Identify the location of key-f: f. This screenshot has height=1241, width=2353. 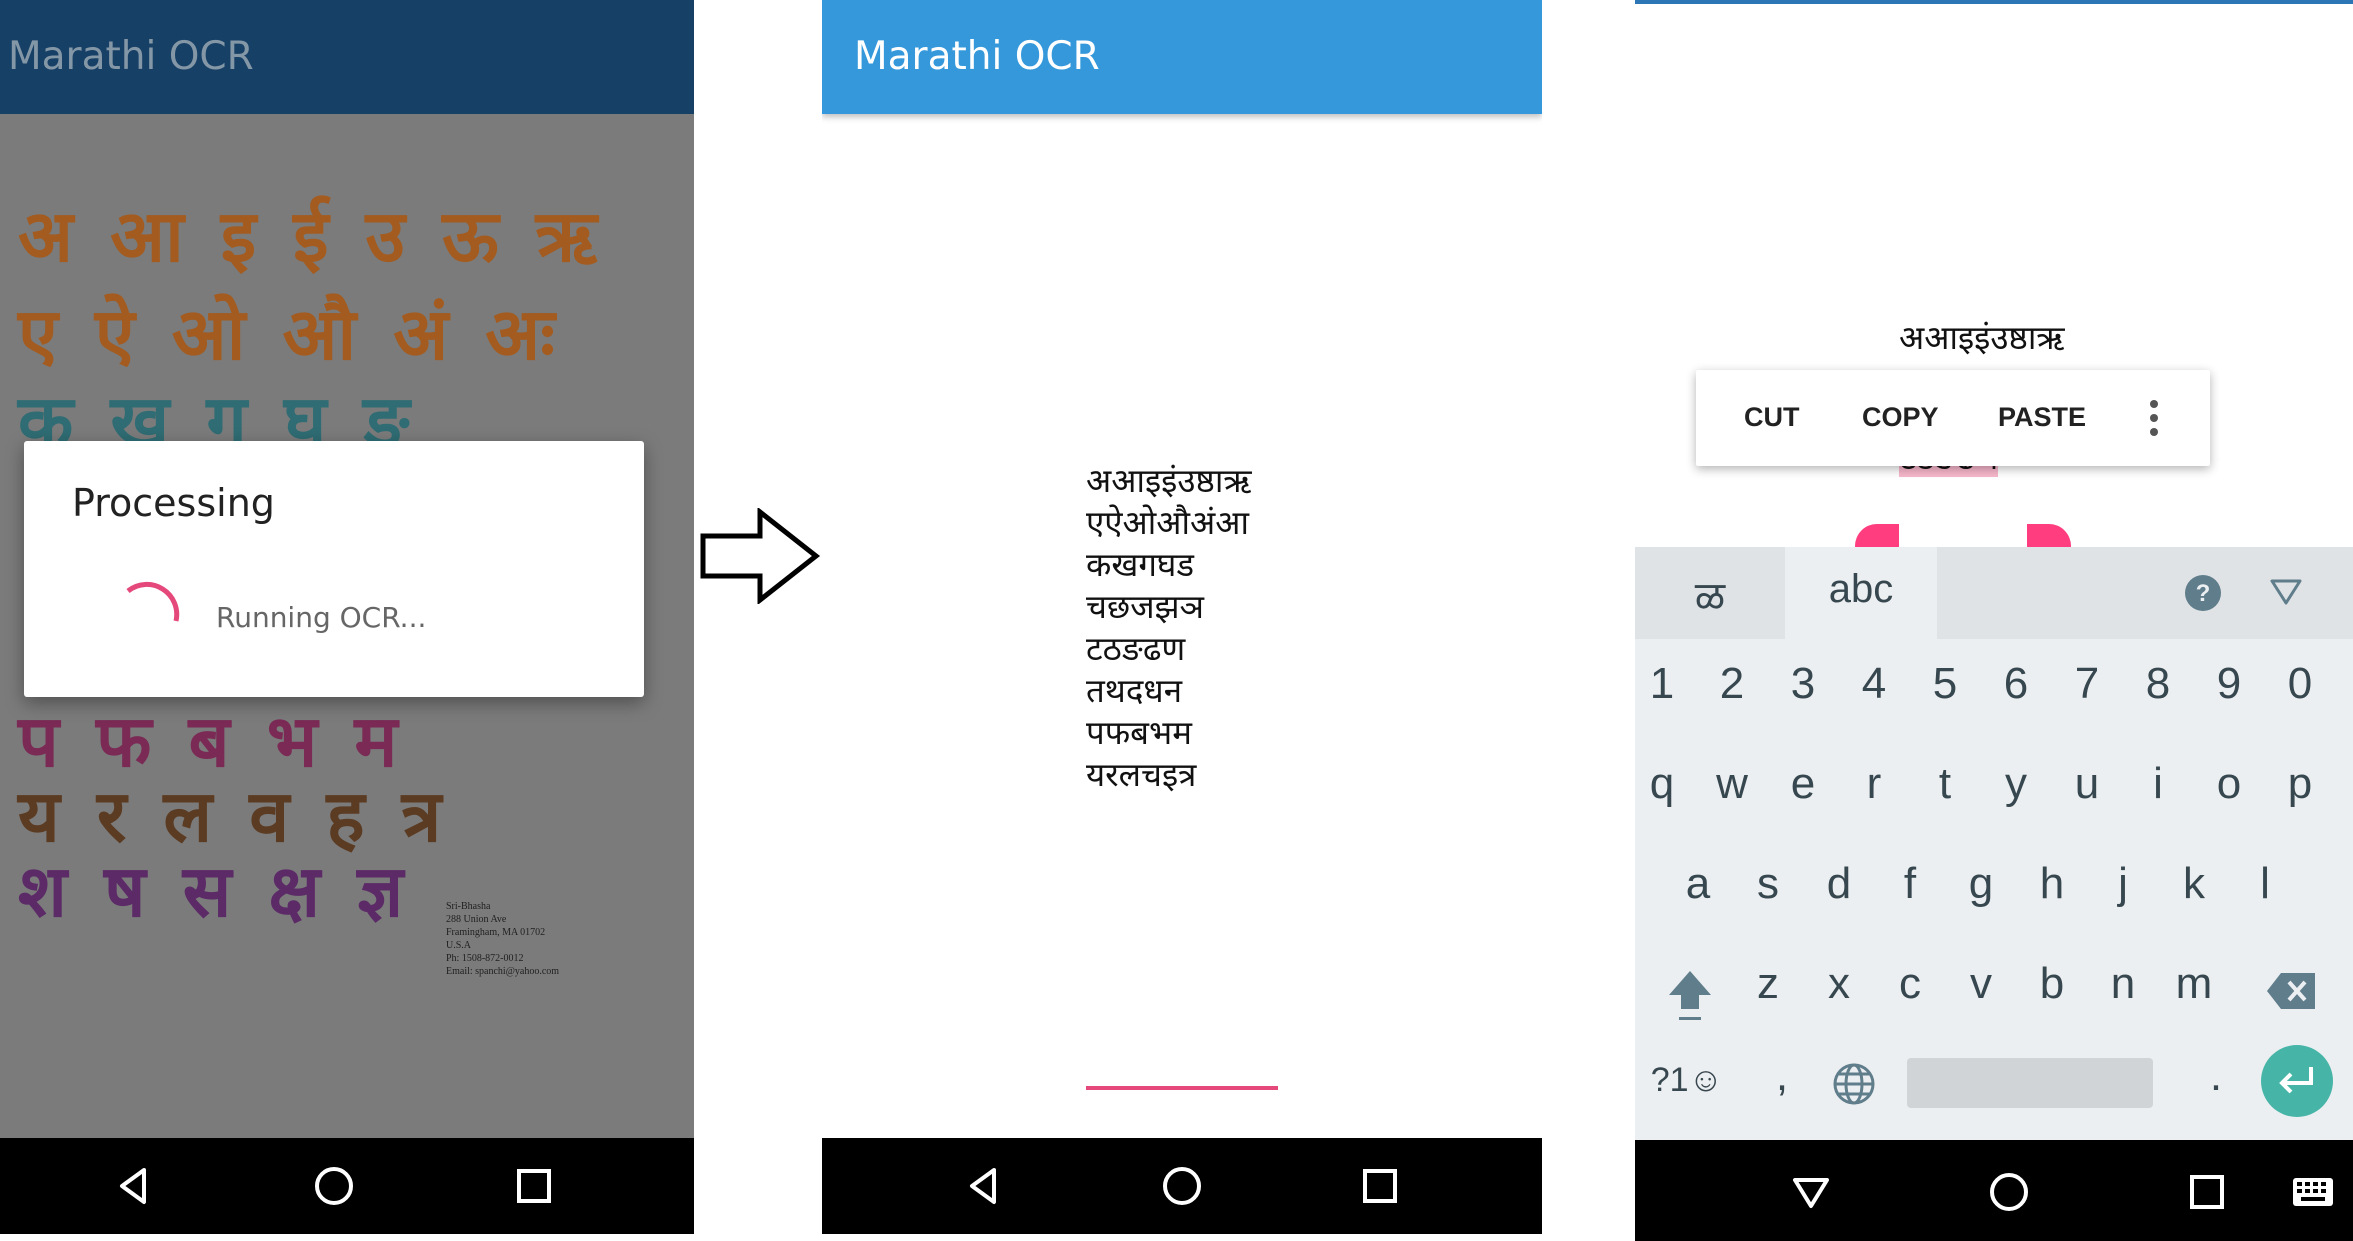
(1910, 884).